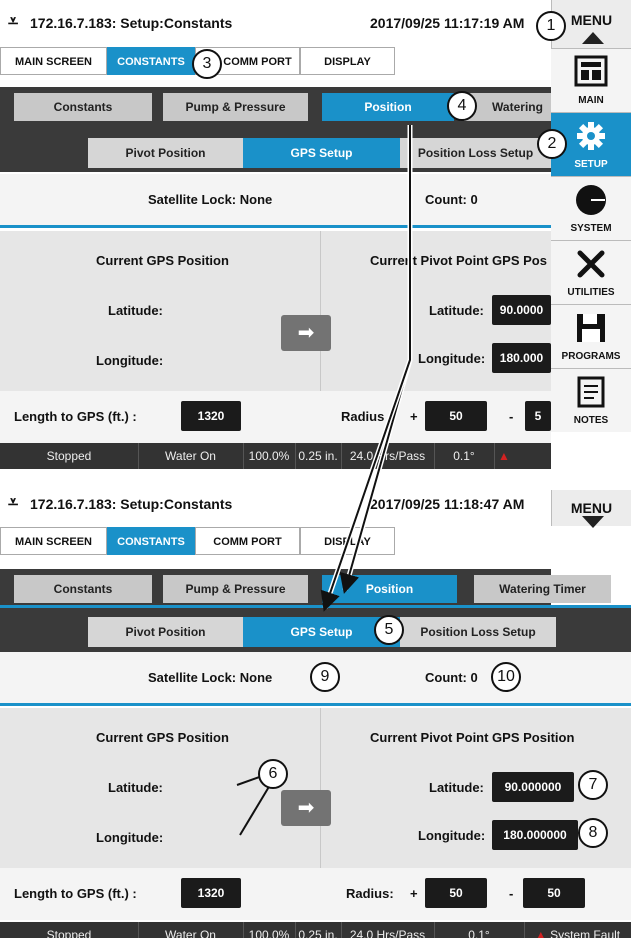  I want to click on pivot-gps-title: Current Pivot Point GPS Pos, so click(458, 260).